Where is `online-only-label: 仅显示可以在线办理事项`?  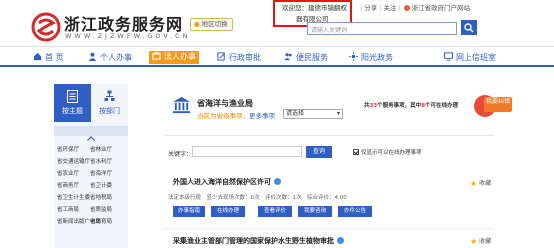 online-only-label: 仅显示可以在线办理事项 is located at coordinates (391, 153).